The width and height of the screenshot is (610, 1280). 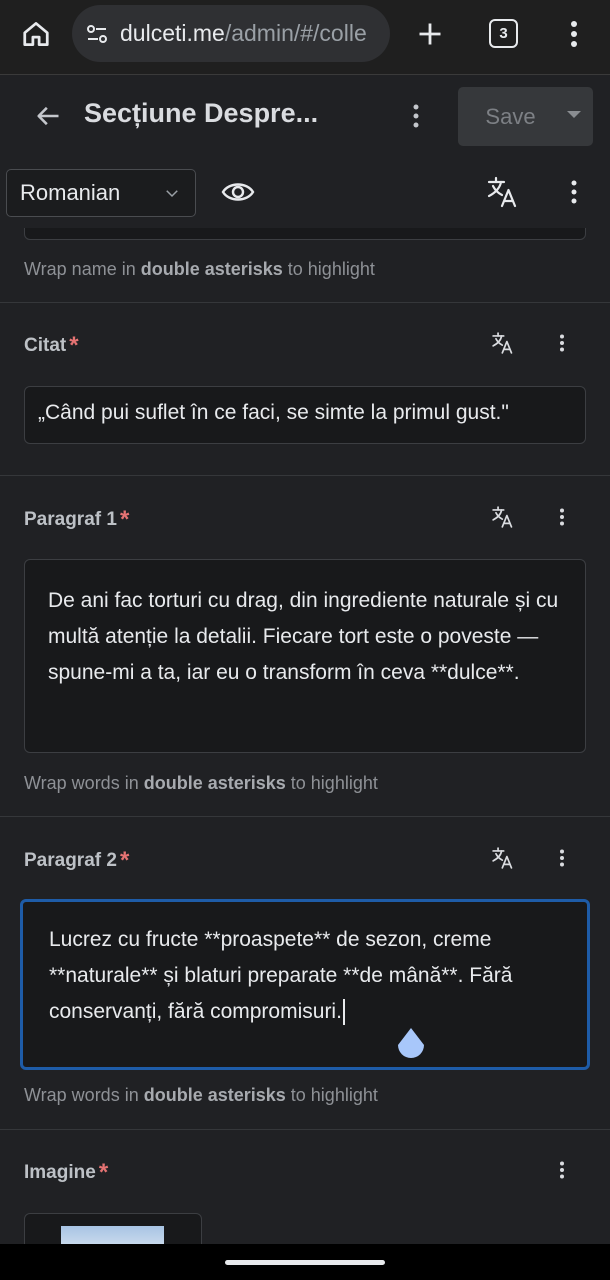 I want to click on image-preview-card, so click(x=113, y=1228).